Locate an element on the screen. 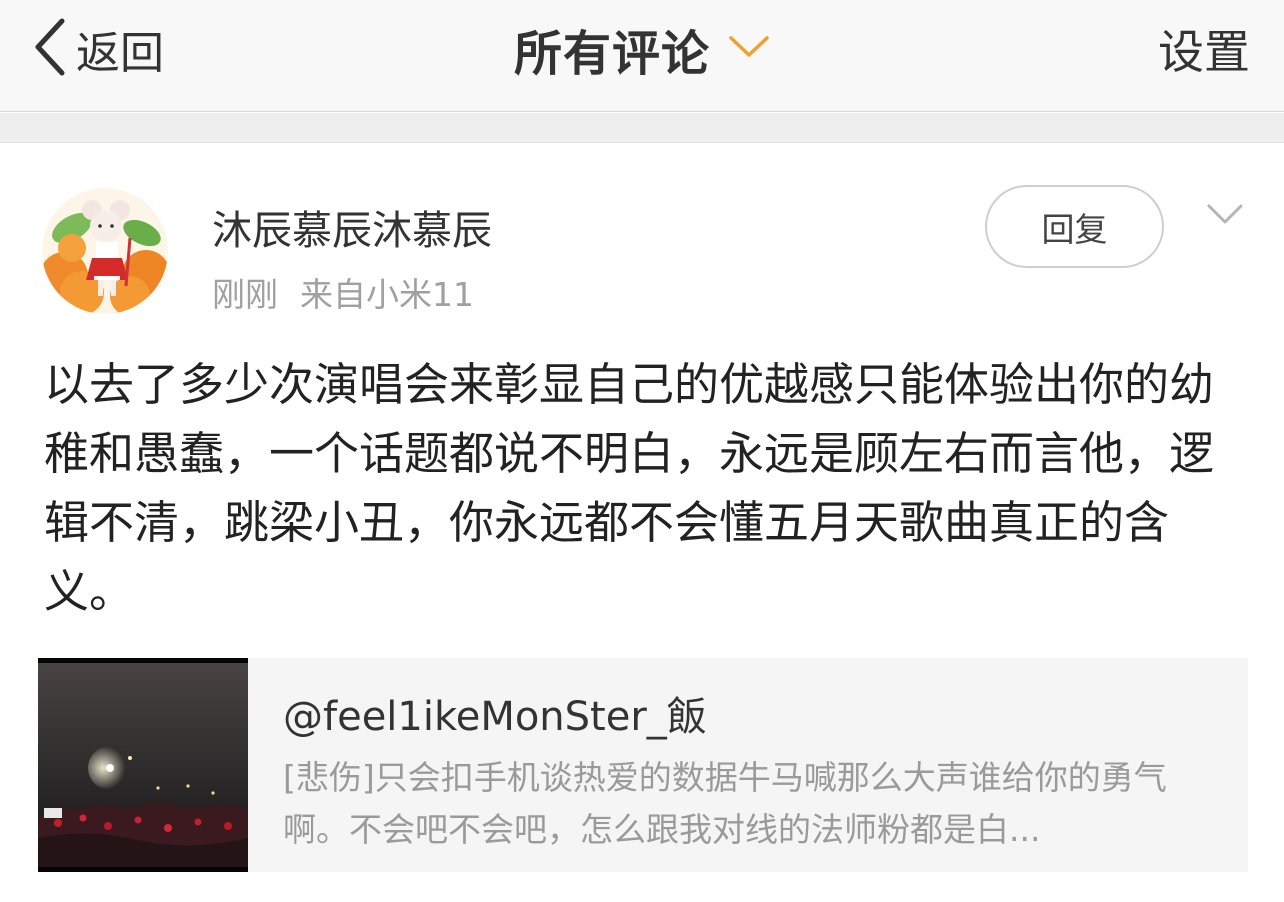  comment-source: 来自小米11 is located at coordinates (387, 294).